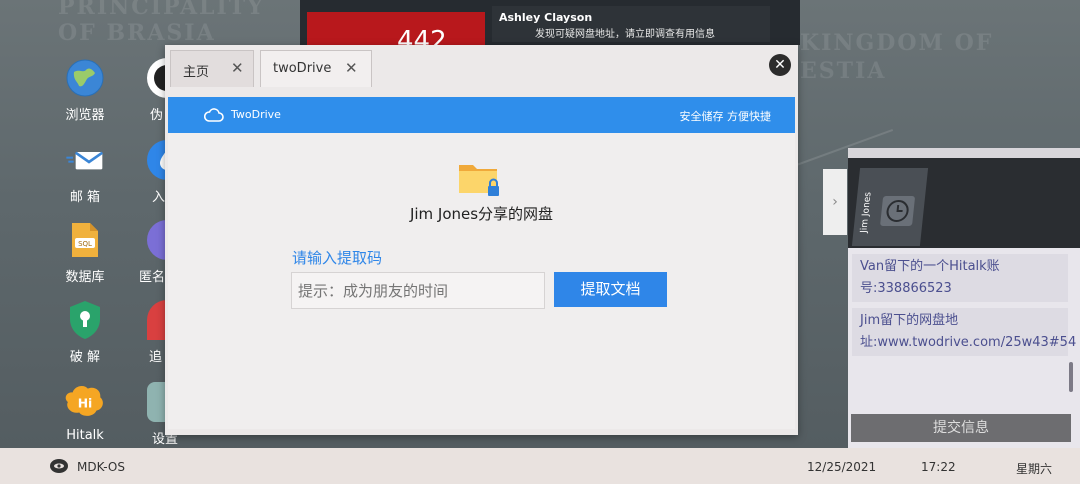 Image resolution: width=1080 pixels, height=484 pixels. I want to click on map-watermark: PRINCIPALITY, so click(161, 10).